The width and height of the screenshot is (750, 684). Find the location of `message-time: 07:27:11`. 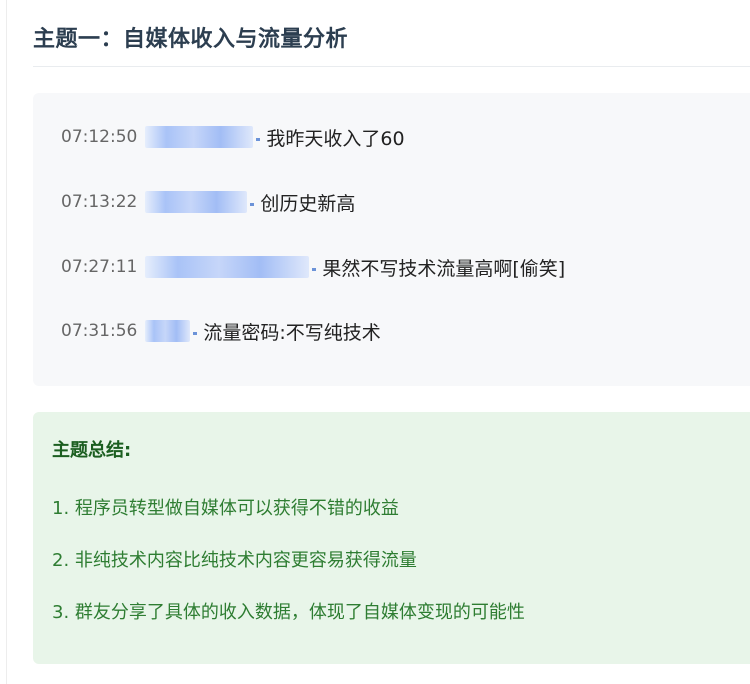

message-time: 07:27:11 is located at coordinates (99, 267).